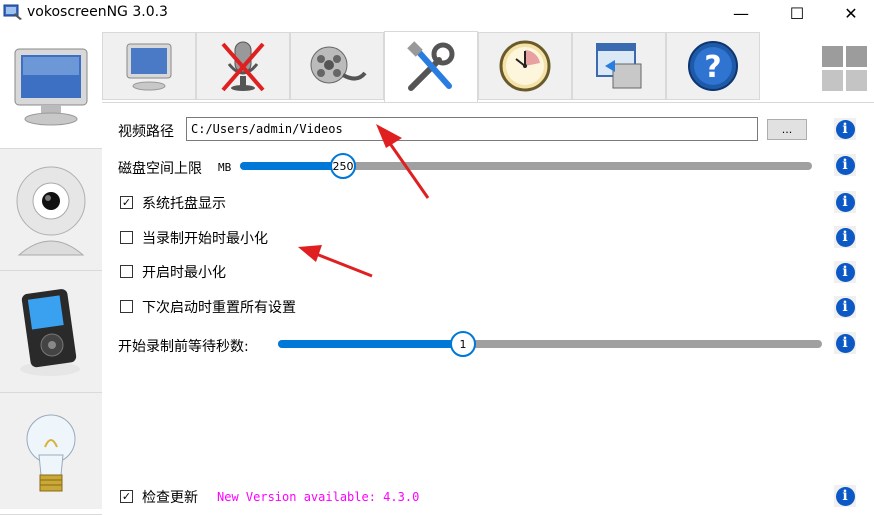 The image size is (874, 515). I want to click on sidebar-item-screen, so click(51, 87).